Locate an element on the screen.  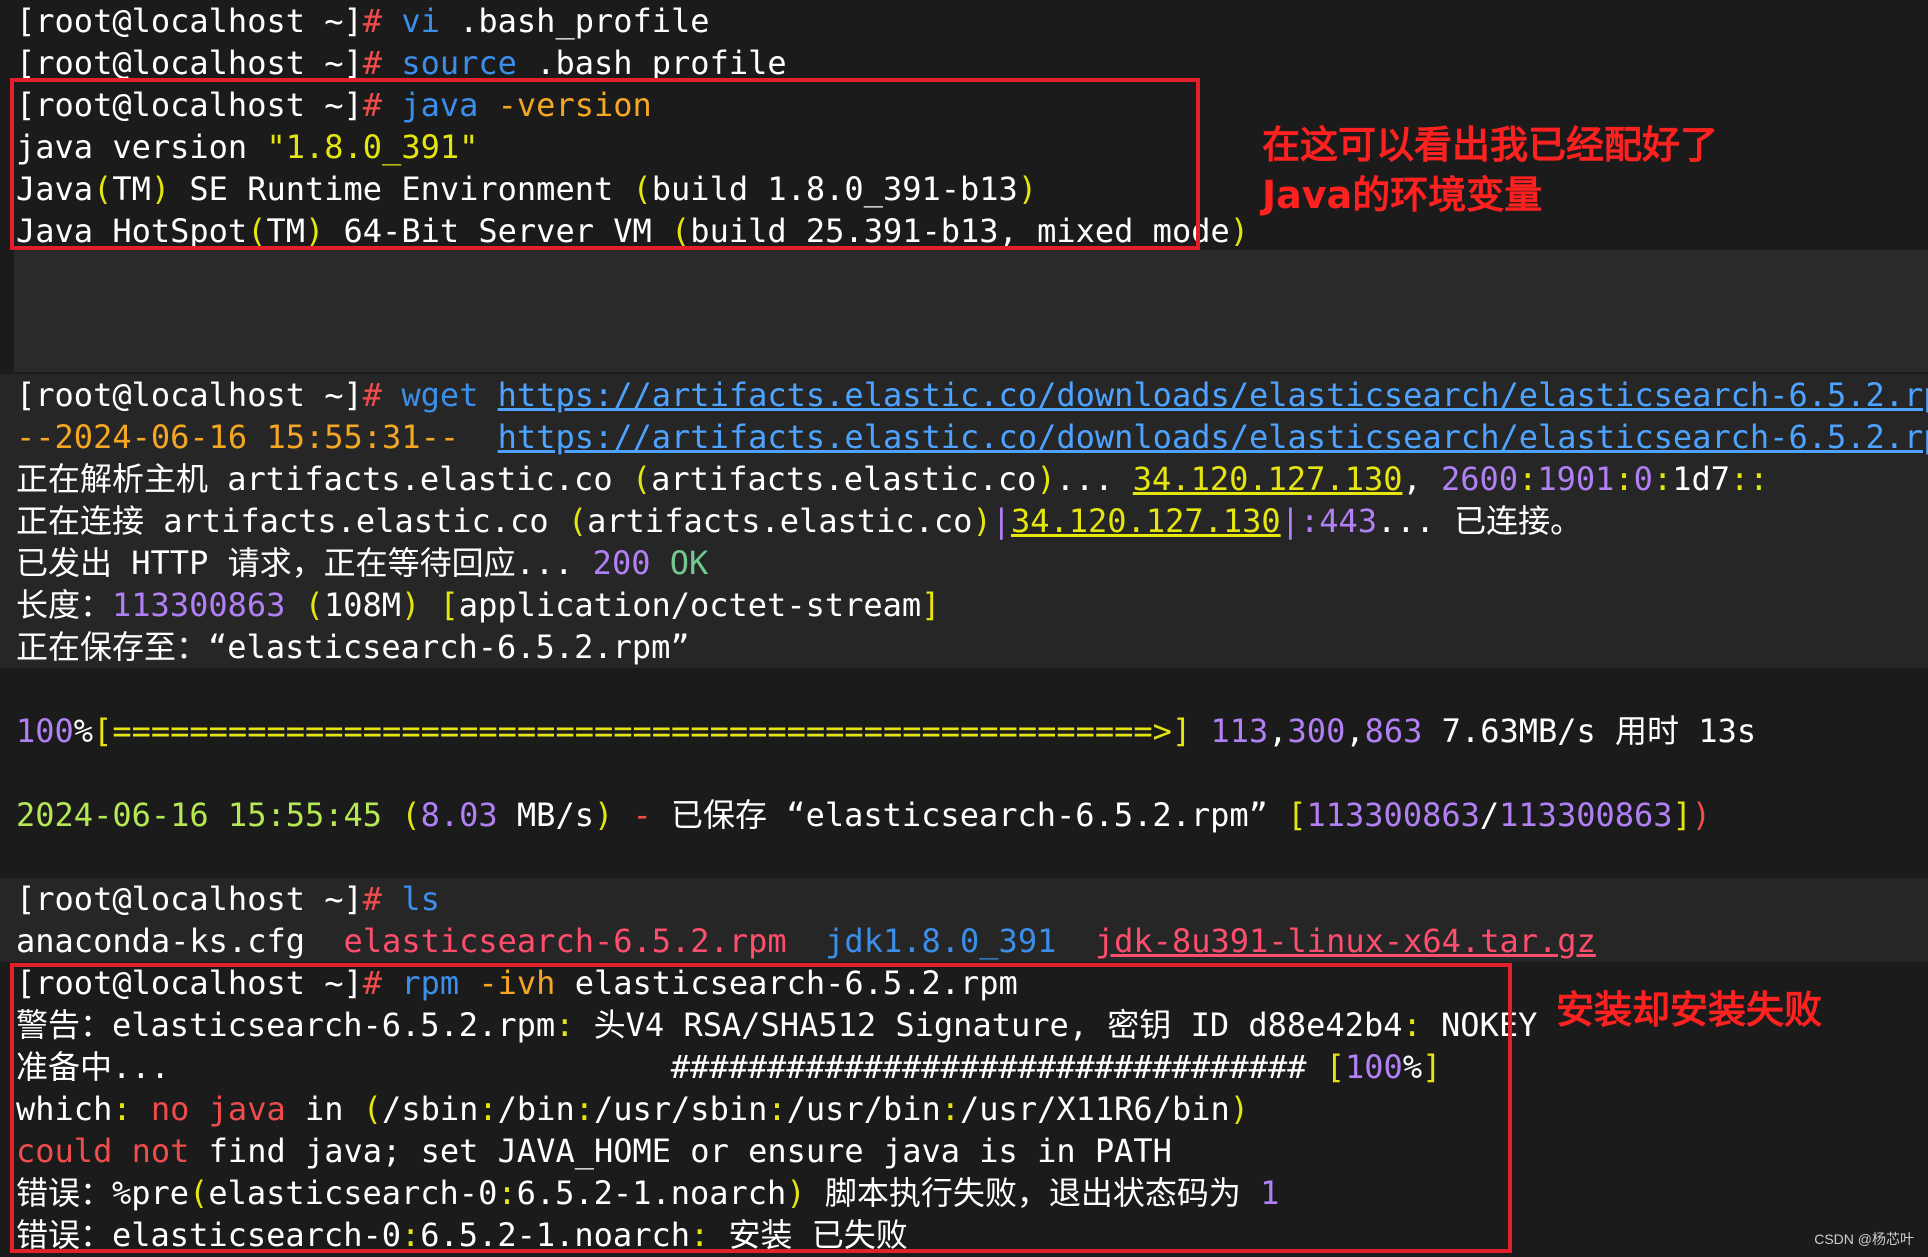
terminal-text: 已保存 “elasticsearch-6.5.2.rpm” is located at coordinates (979, 815).